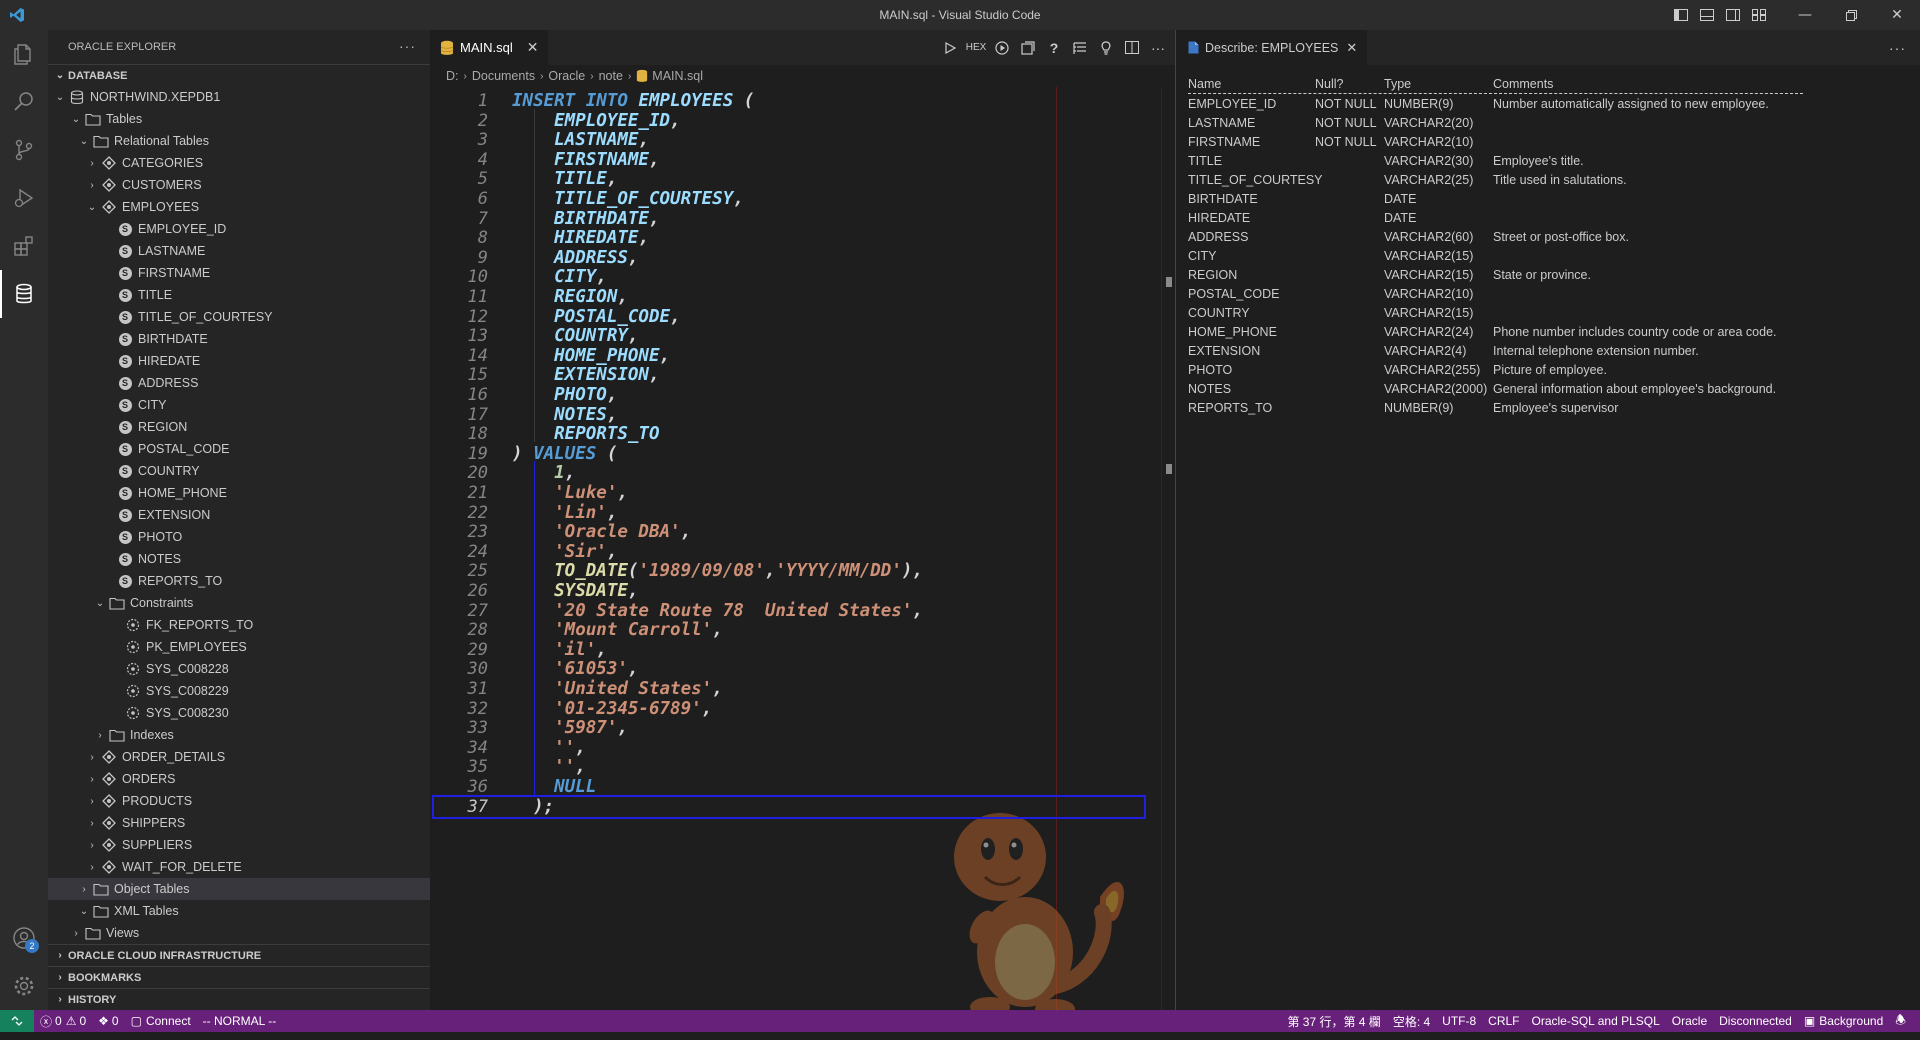 This screenshot has width=1920, height=1040. I want to click on tree-column: S HIREDATE, so click(239, 361).